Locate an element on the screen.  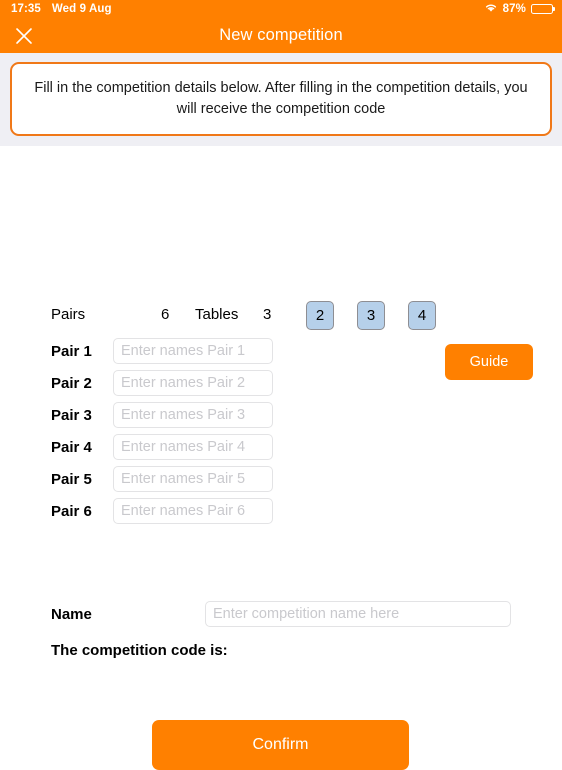
battery-icon is located at coordinates (542, 9).